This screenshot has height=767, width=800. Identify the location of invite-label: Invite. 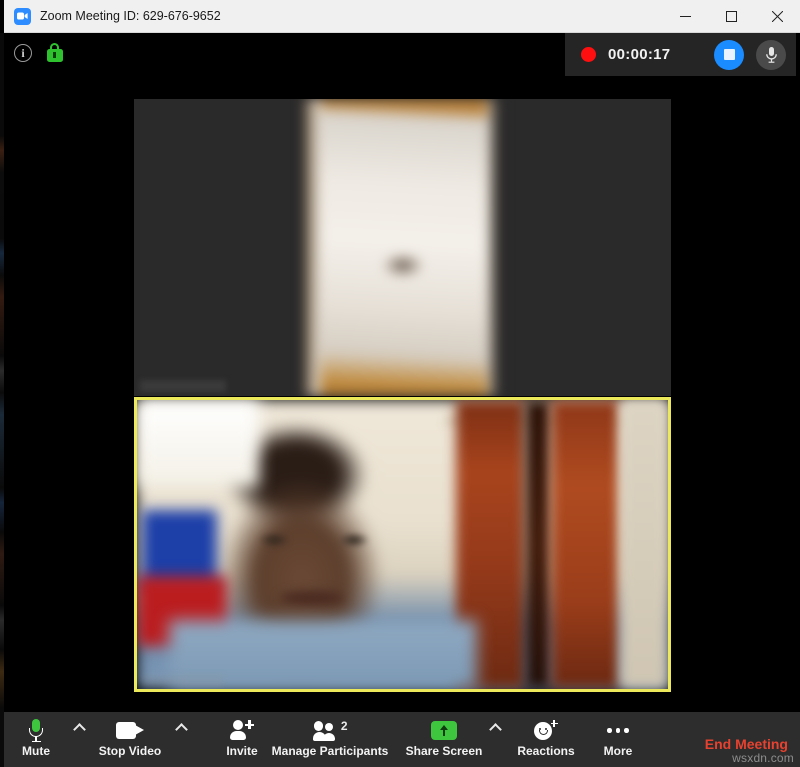
(242, 751).